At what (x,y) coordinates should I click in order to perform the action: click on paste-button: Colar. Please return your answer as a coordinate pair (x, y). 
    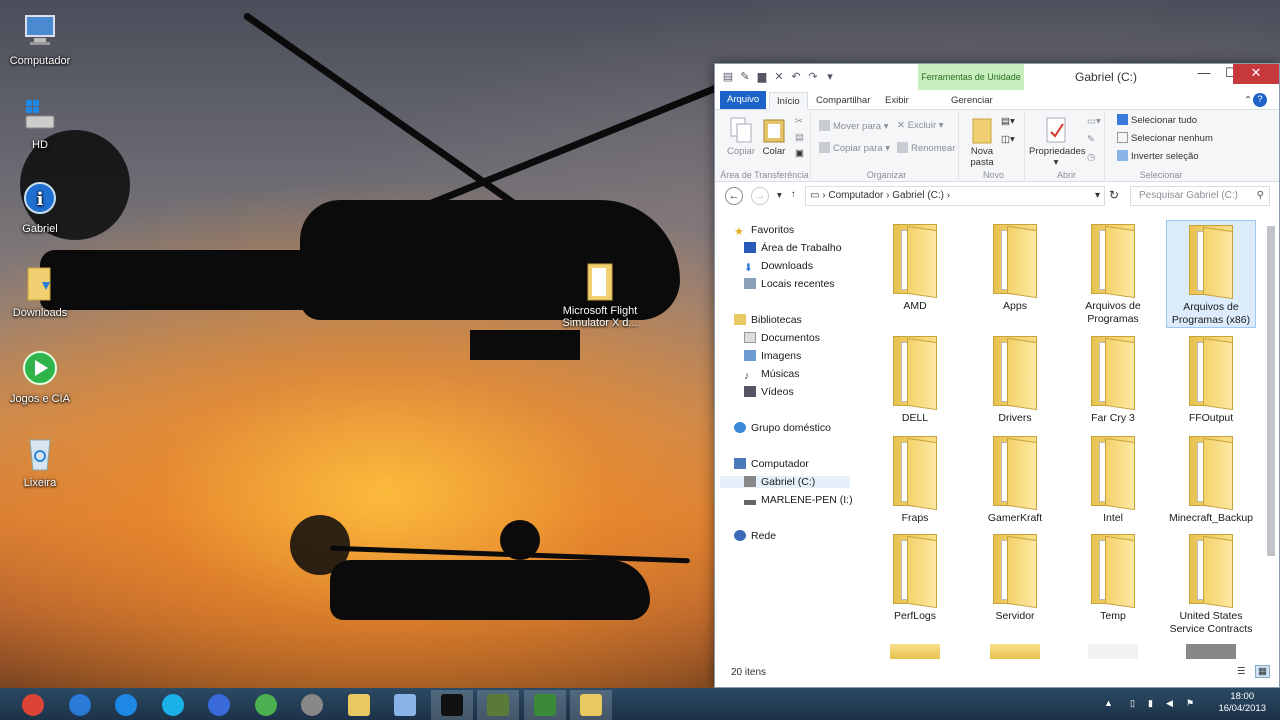
    Looking at the image, I should click on (774, 136).